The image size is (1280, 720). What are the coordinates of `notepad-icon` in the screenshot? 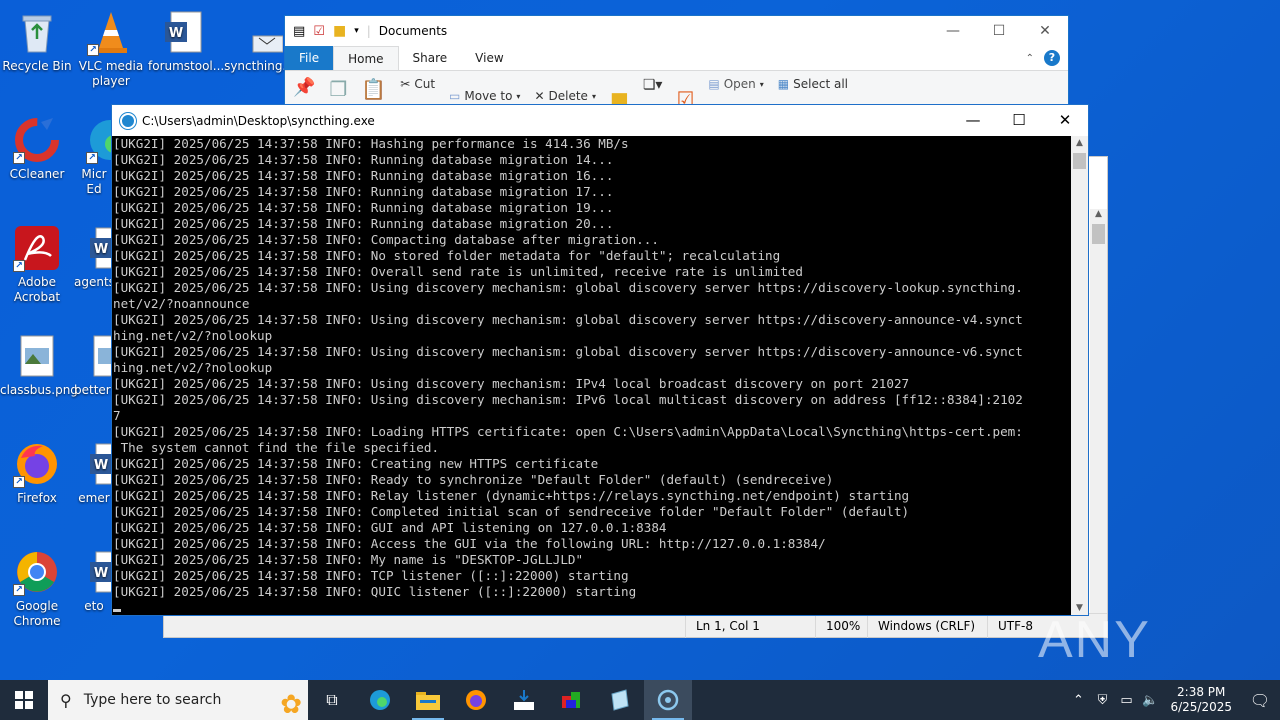 It's located at (620, 700).